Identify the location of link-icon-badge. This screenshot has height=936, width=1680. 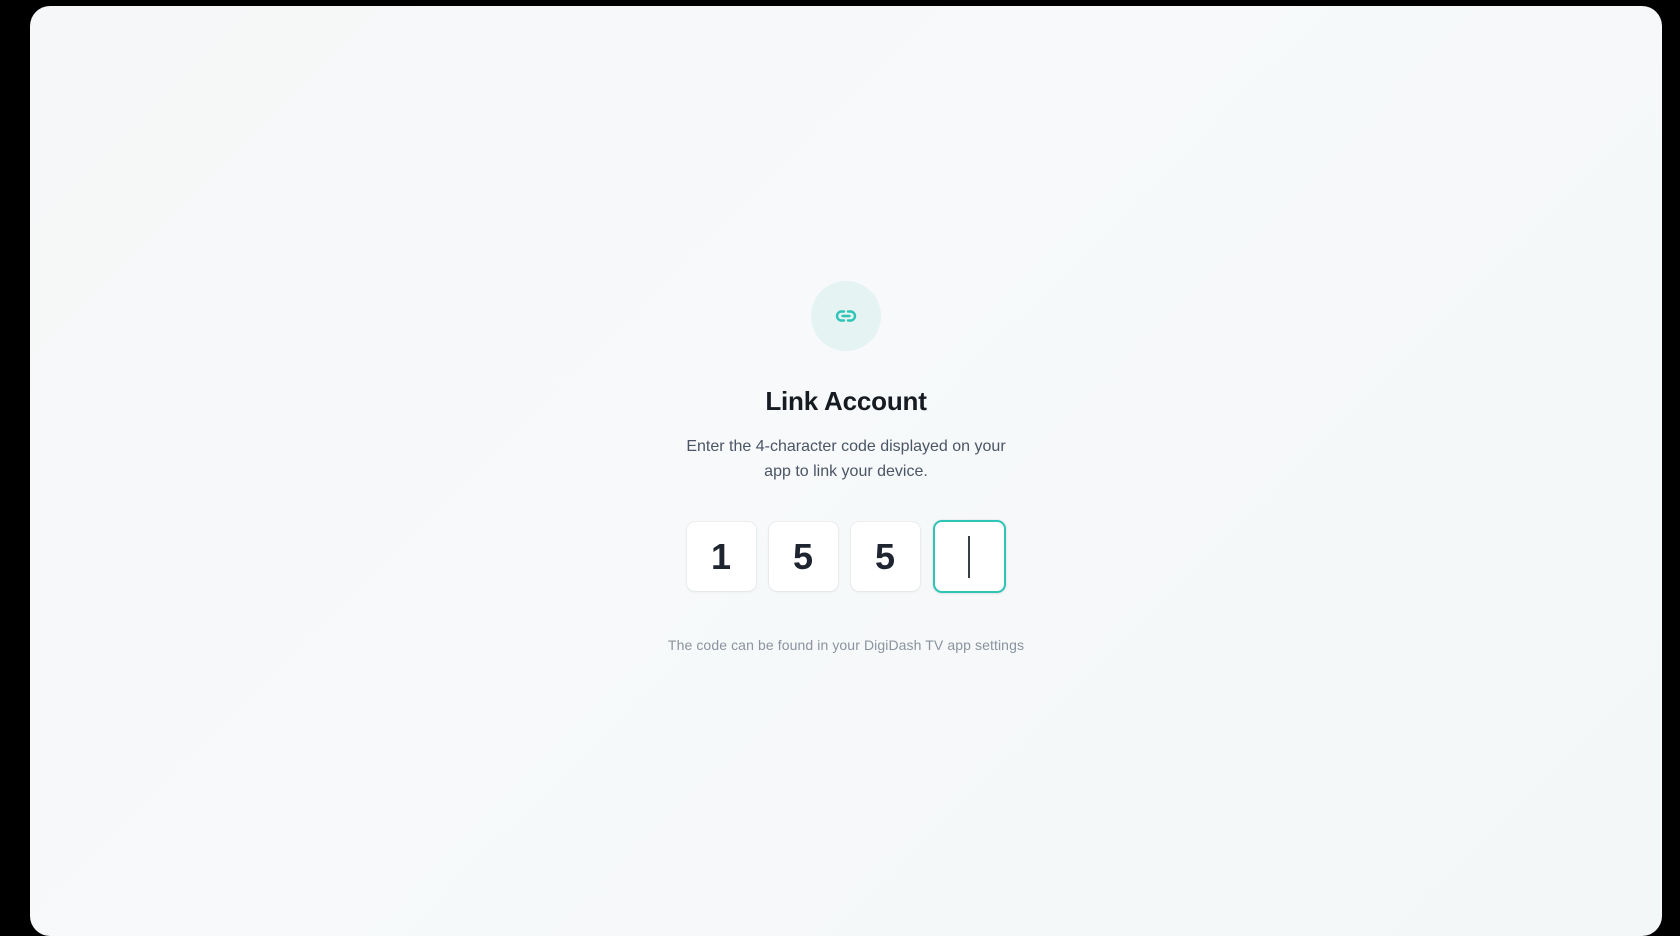
(846, 316).